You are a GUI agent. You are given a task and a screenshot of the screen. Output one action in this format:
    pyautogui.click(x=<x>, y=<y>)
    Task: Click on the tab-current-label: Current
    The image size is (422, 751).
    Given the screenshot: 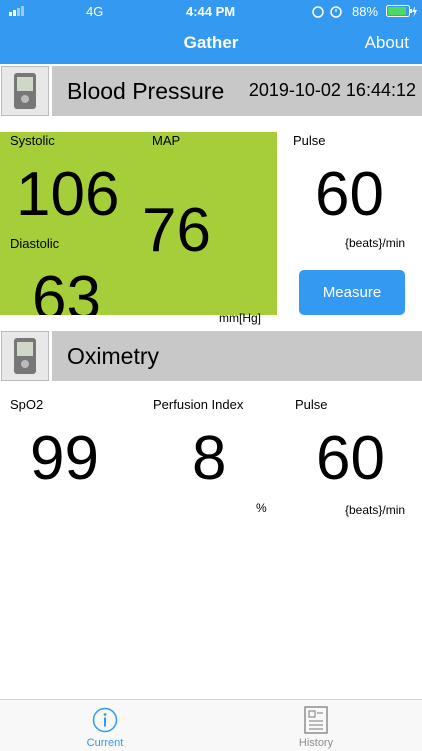 What is the action you would take?
    pyautogui.click(x=105, y=743)
    